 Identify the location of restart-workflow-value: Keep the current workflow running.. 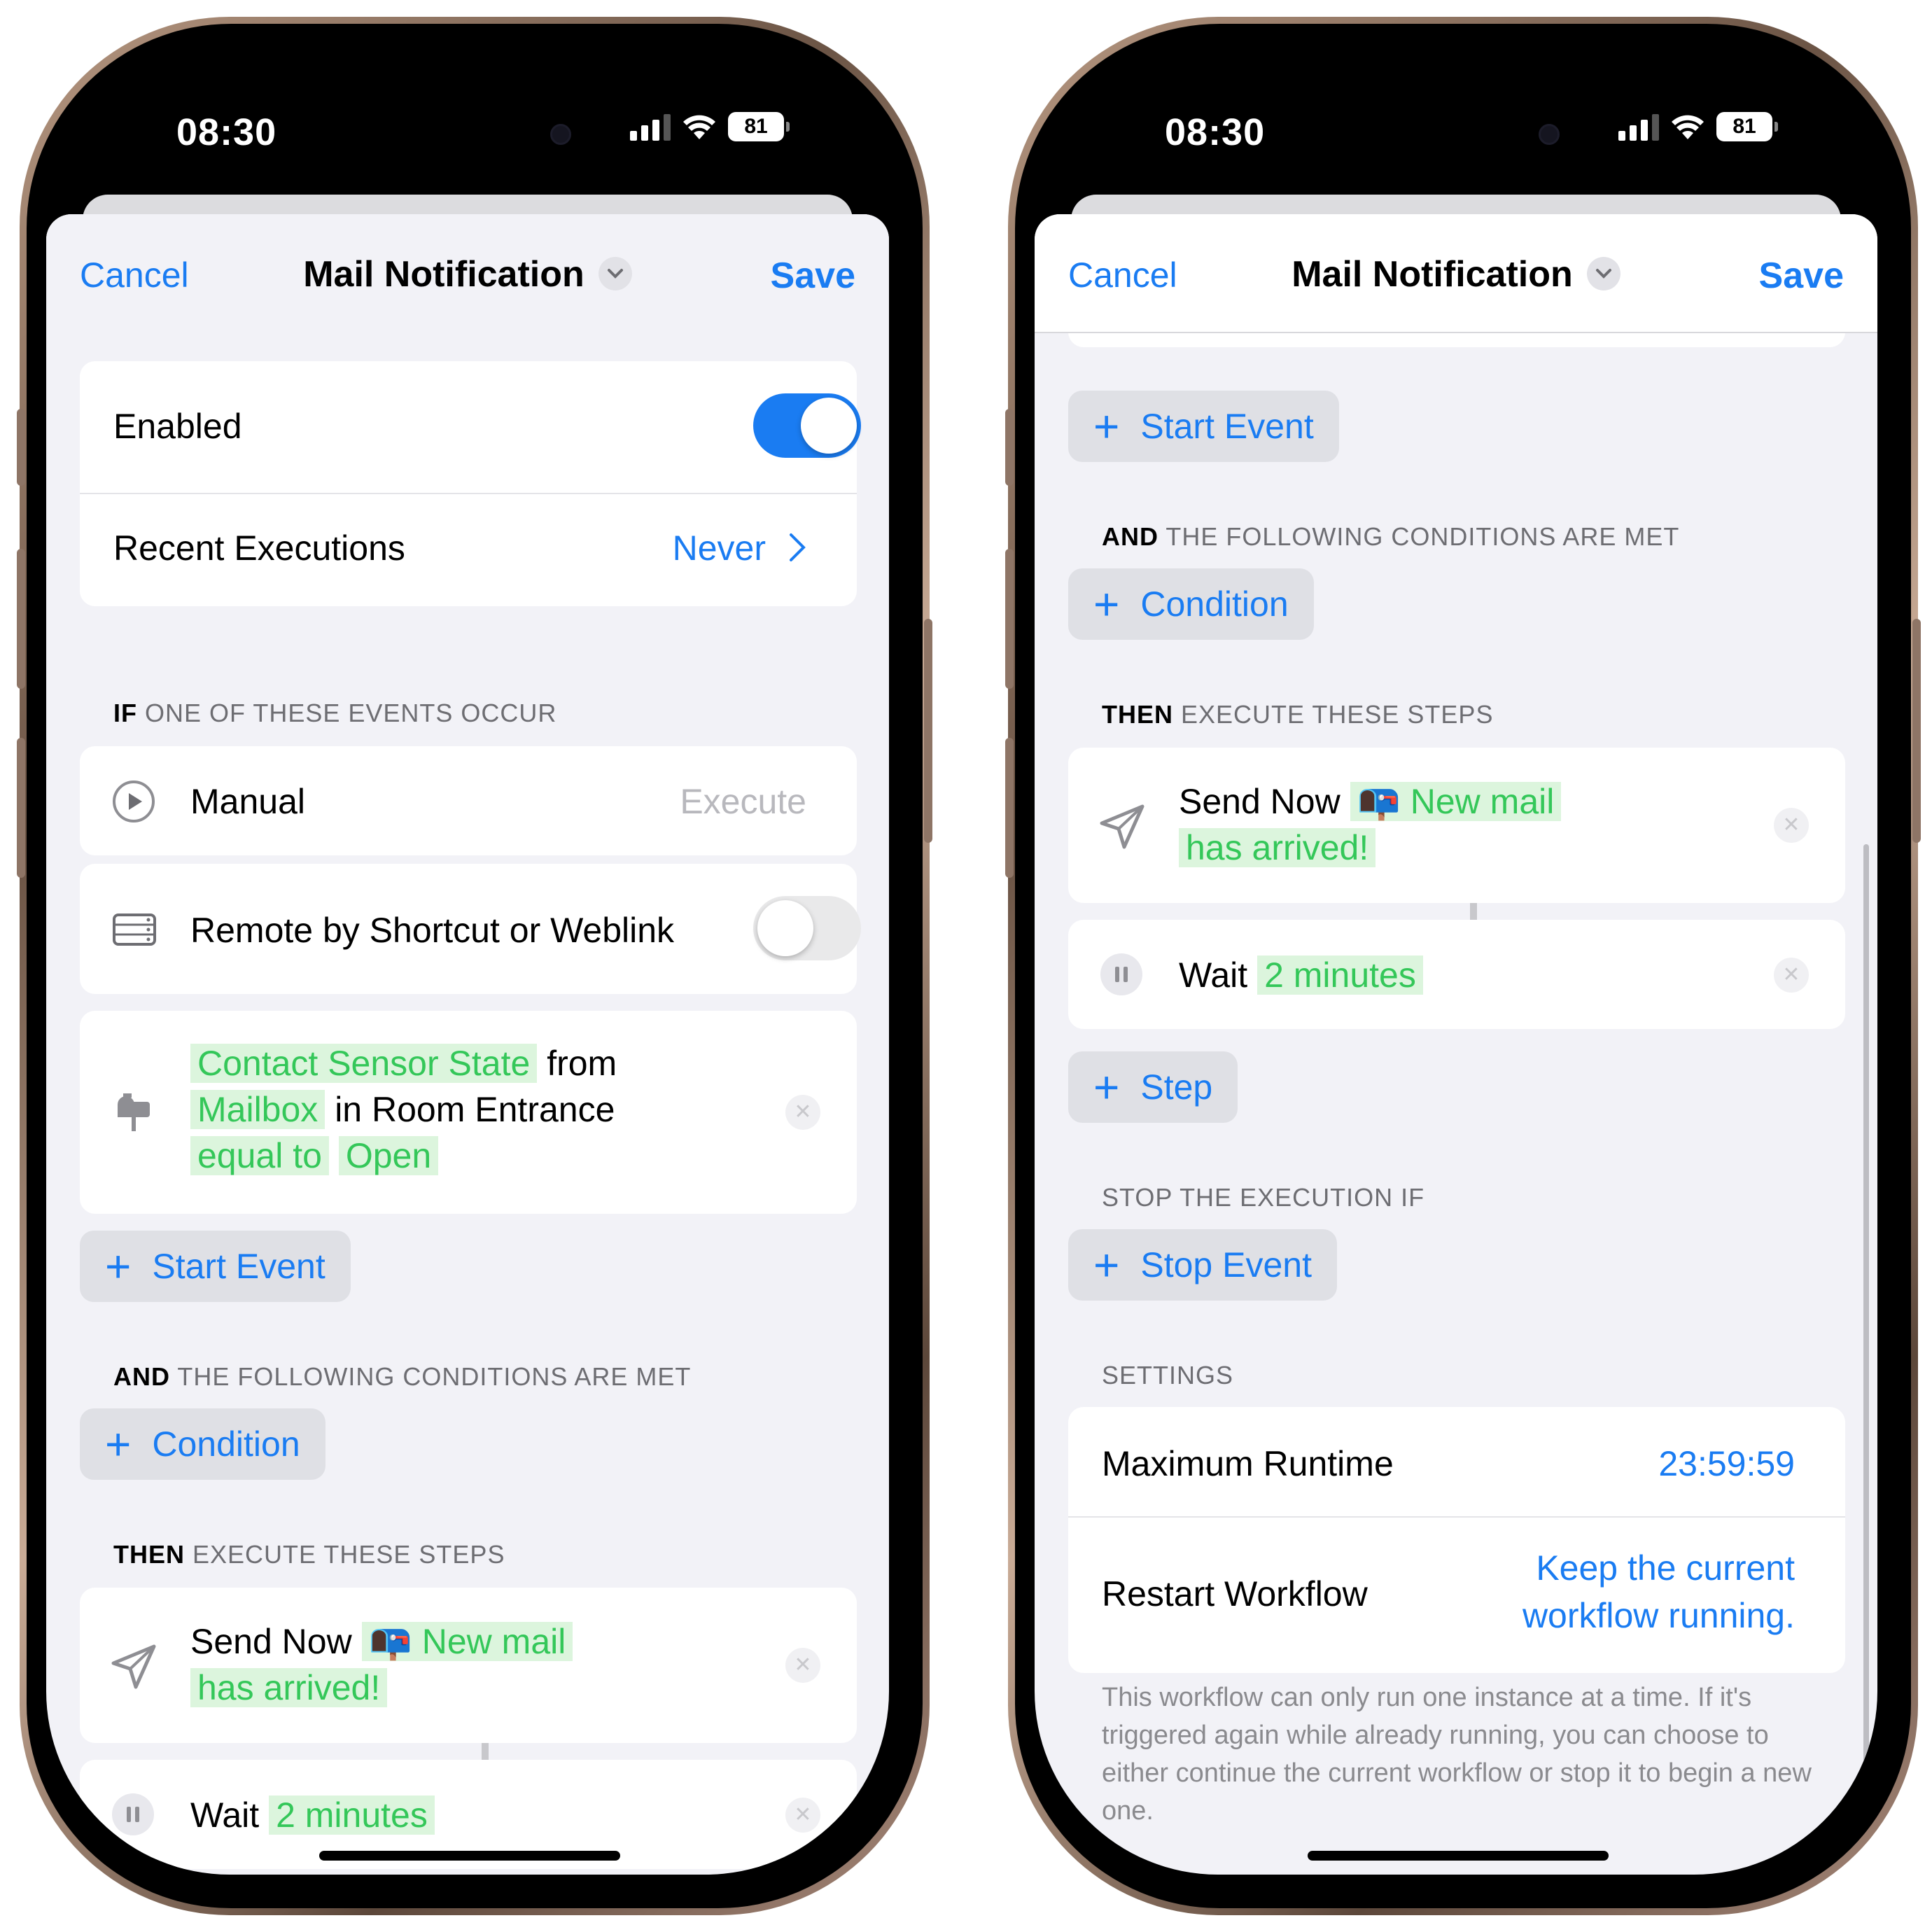
(1658, 1591).